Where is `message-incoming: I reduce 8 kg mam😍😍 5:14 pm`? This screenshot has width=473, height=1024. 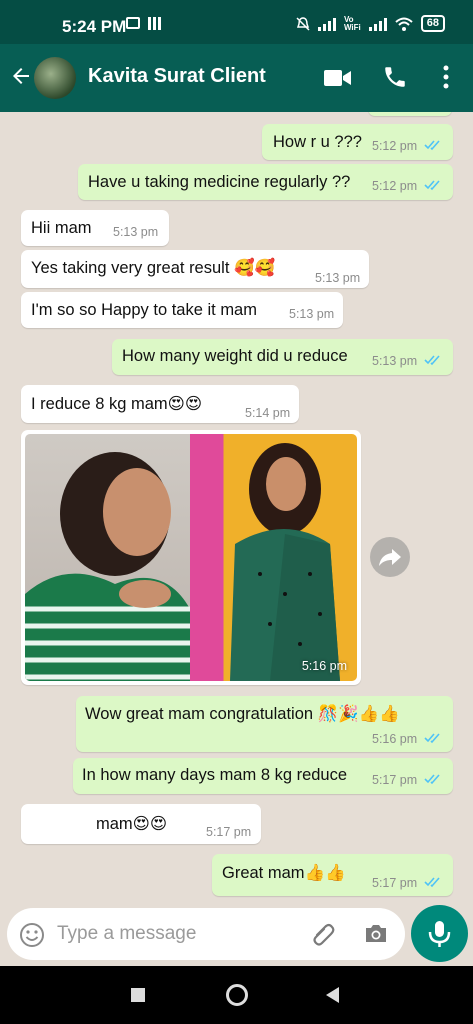 message-incoming: I reduce 8 kg mam😍😍 5:14 pm is located at coordinates (160, 404).